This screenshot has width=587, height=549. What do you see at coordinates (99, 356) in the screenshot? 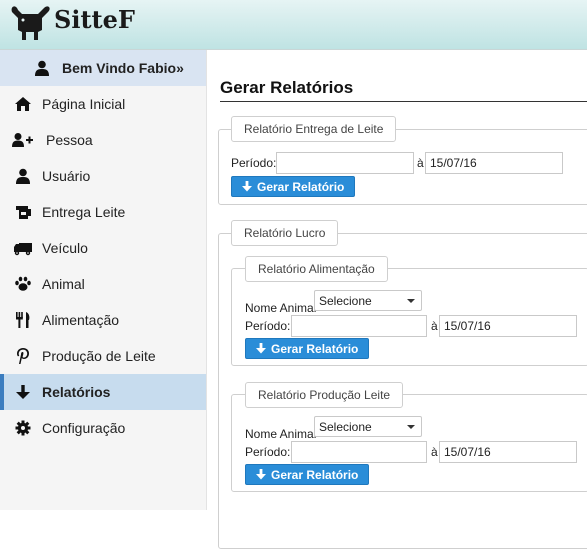
I see `sidebar-item-label: Produção de Leite` at bounding box center [99, 356].